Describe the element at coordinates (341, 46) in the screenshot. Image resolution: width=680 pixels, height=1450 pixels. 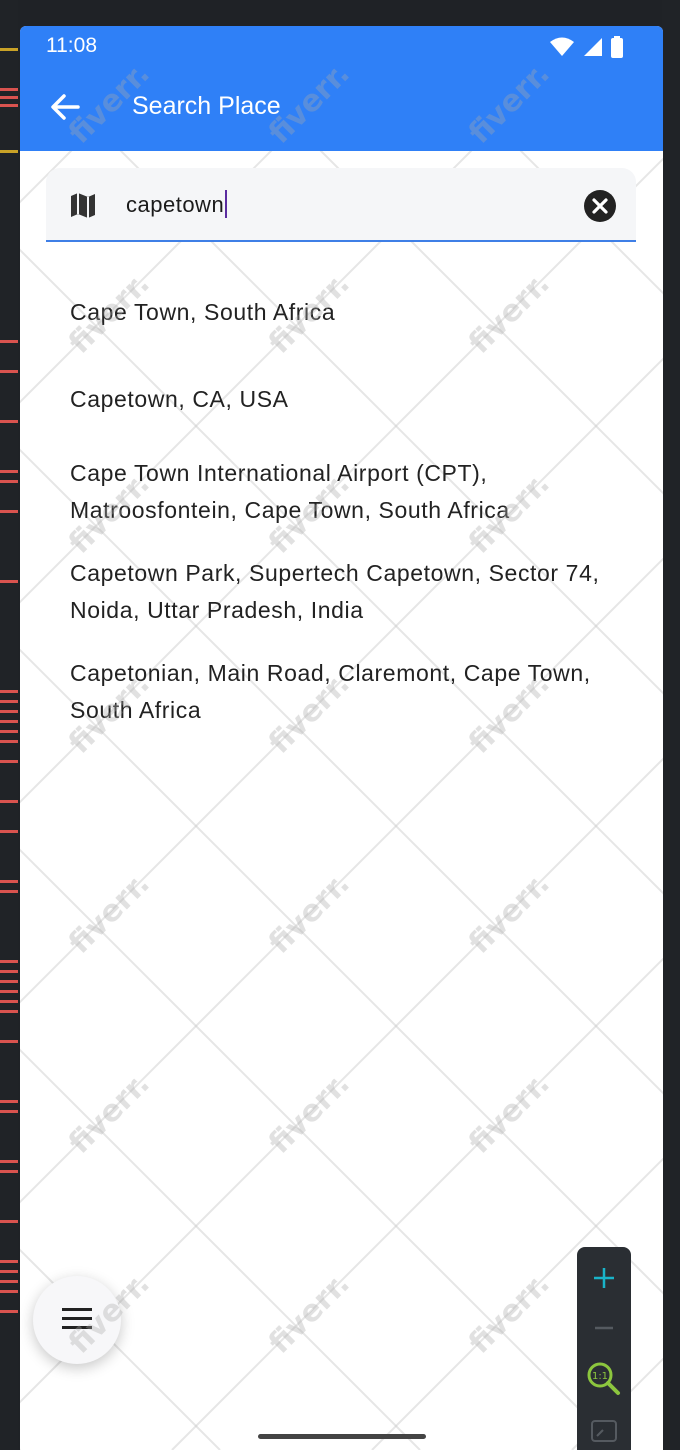
I see `status-bar: 11:08` at that location.